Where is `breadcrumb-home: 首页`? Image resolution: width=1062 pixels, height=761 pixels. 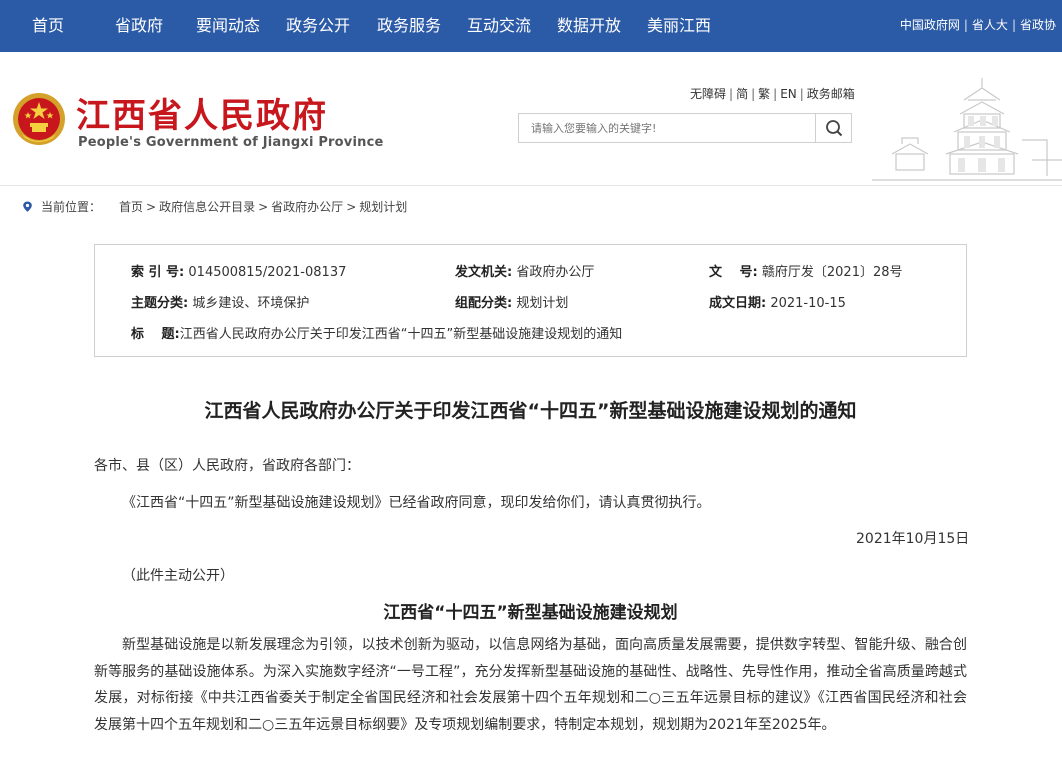
breadcrumb-home: 首页 is located at coordinates (131, 207).